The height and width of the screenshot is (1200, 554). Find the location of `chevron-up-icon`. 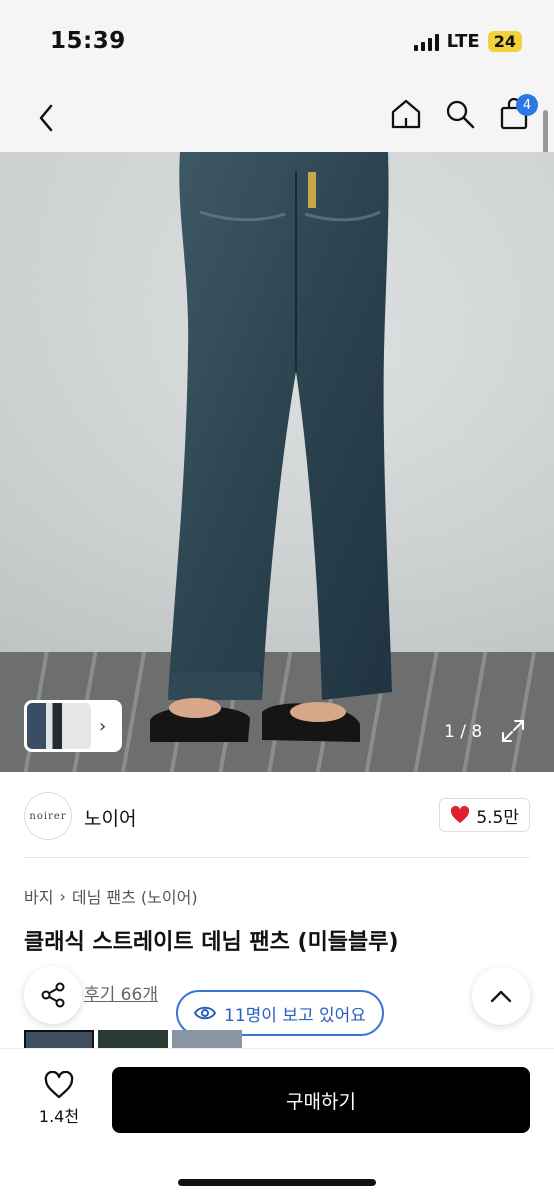

chevron-up-icon is located at coordinates (501, 996).